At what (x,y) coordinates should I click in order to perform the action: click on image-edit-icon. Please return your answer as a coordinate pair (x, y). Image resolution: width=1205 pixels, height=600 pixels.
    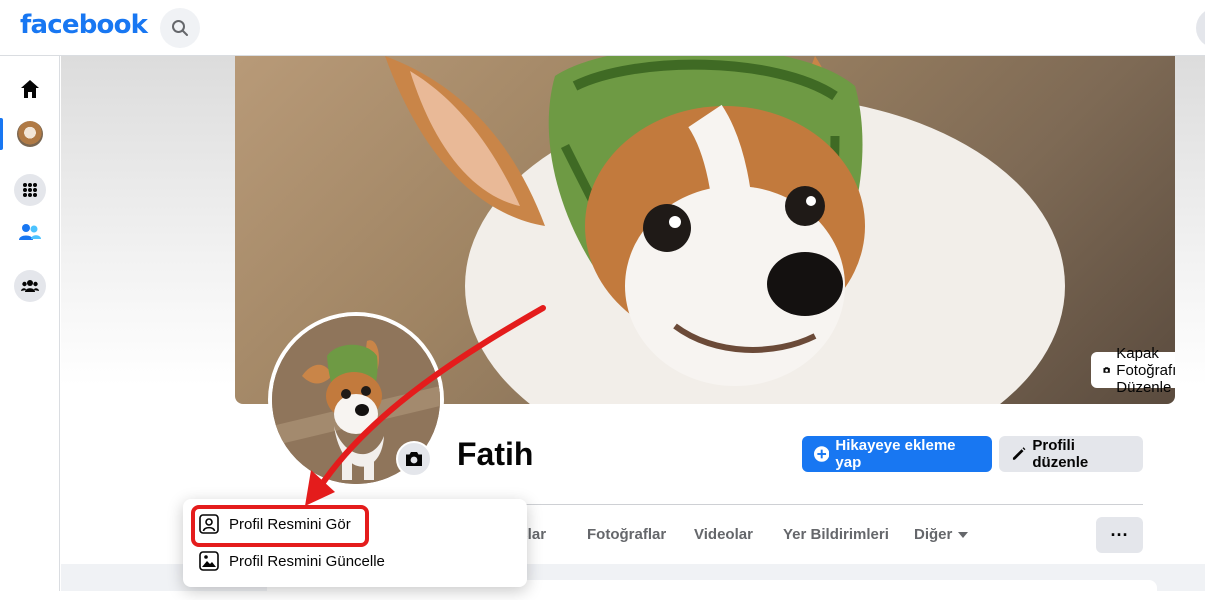
    Looking at the image, I should click on (209, 561).